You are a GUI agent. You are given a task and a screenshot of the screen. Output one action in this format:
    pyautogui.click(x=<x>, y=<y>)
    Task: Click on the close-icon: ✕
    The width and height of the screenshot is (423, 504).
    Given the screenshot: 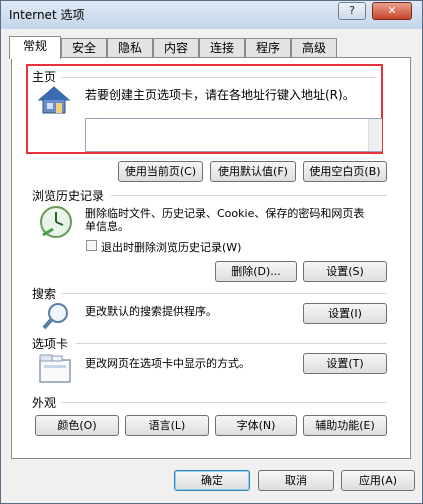 What is the action you would take?
    pyautogui.click(x=392, y=10)
    